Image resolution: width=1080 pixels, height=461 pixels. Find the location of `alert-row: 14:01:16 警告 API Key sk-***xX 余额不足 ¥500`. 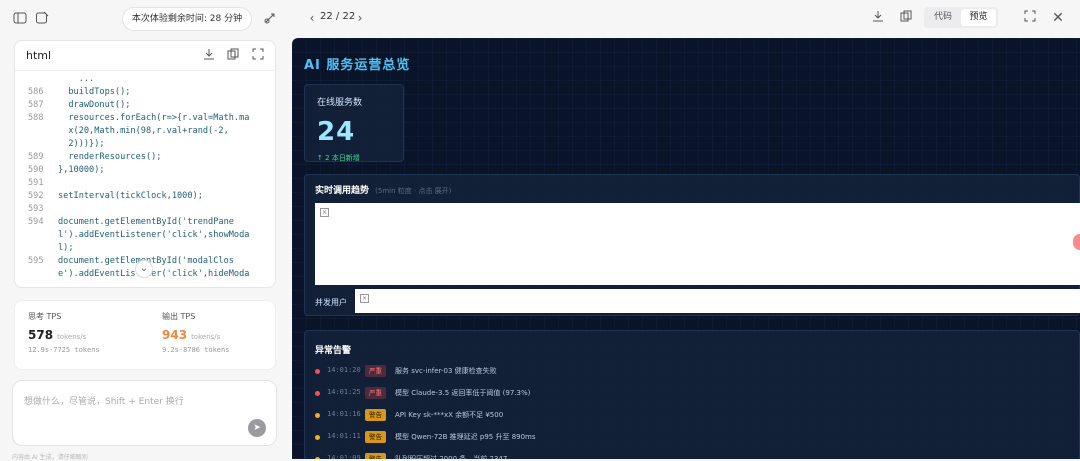

alert-row: 14:01:16 警告 API Key sk-***xX 余额不足 ¥500 is located at coordinates (685, 416).